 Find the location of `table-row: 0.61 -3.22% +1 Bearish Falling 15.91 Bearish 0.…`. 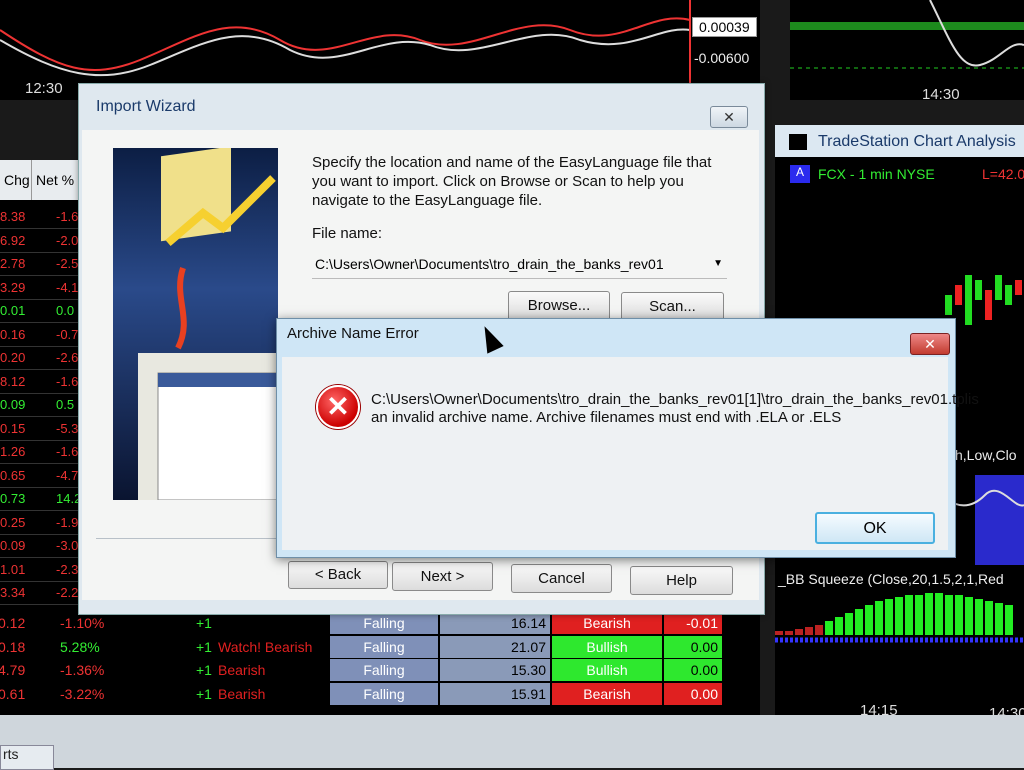

table-row: 0.61 -3.22% +1 Bearish Falling 15.91 Bearish 0.… is located at coordinates (380, 694).